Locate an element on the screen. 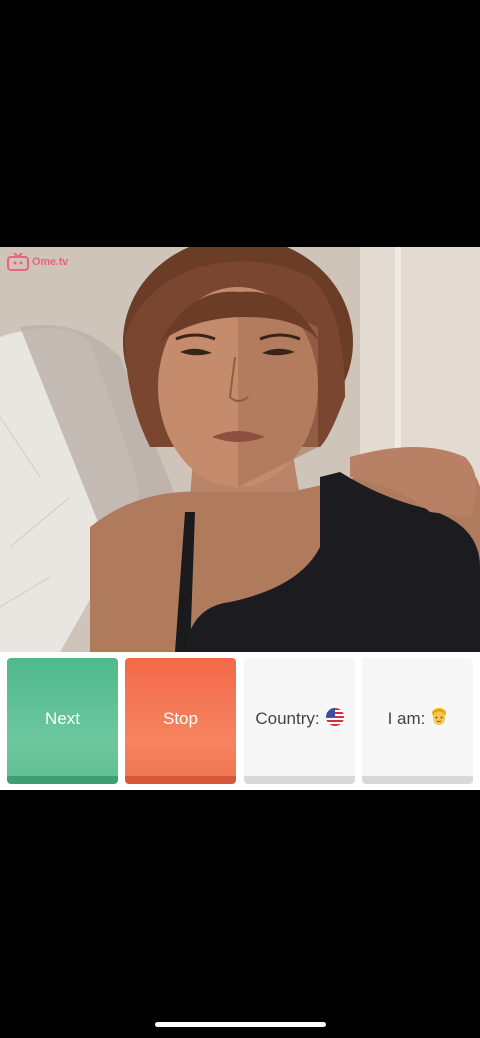 This screenshot has height=1038, width=480. country-selector-button: Country: is located at coordinates (299, 721).